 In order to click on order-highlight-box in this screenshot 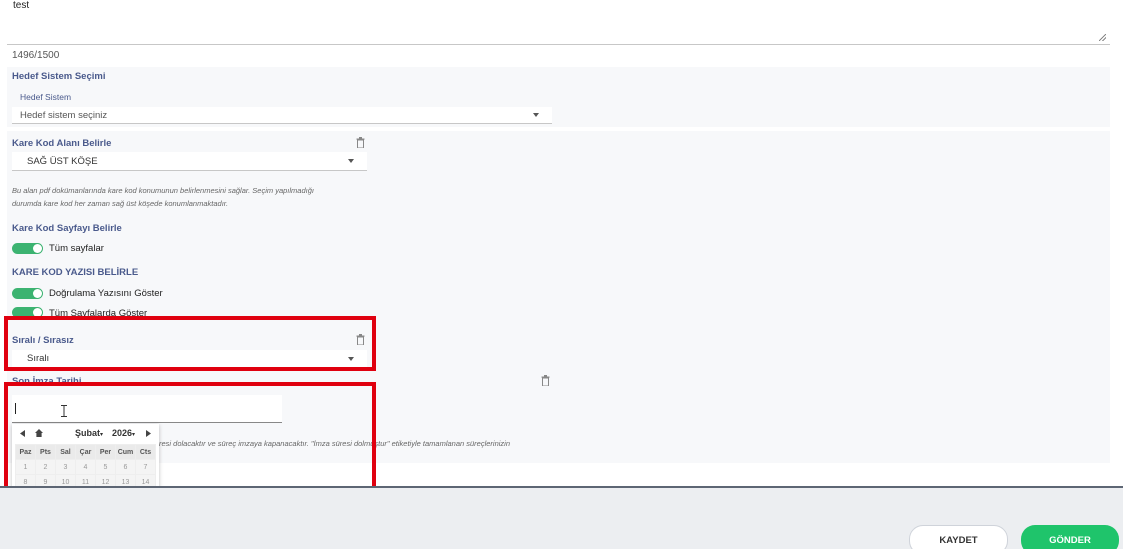, I will do `click(190, 343)`.